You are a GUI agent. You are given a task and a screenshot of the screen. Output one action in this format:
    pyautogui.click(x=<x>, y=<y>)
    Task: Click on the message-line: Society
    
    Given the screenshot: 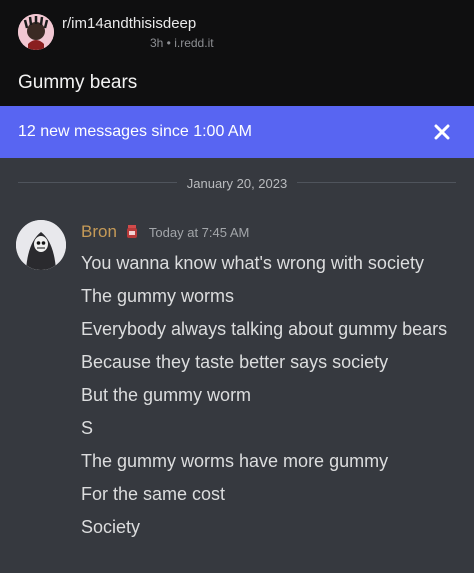 What is the action you would take?
    pyautogui.click(x=111, y=527)
    